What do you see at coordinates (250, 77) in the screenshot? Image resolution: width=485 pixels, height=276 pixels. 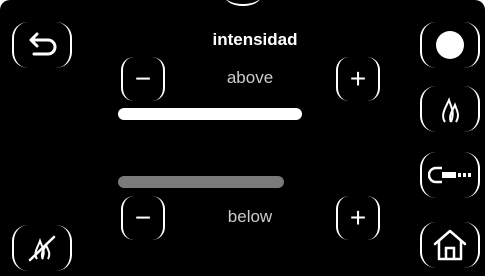 I see `above-label: above` at bounding box center [250, 77].